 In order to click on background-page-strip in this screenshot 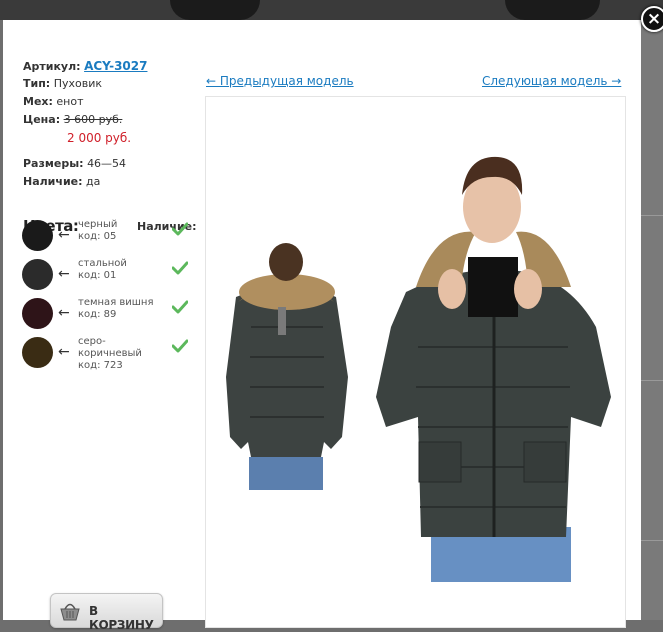, I will do `click(331, 10)`.